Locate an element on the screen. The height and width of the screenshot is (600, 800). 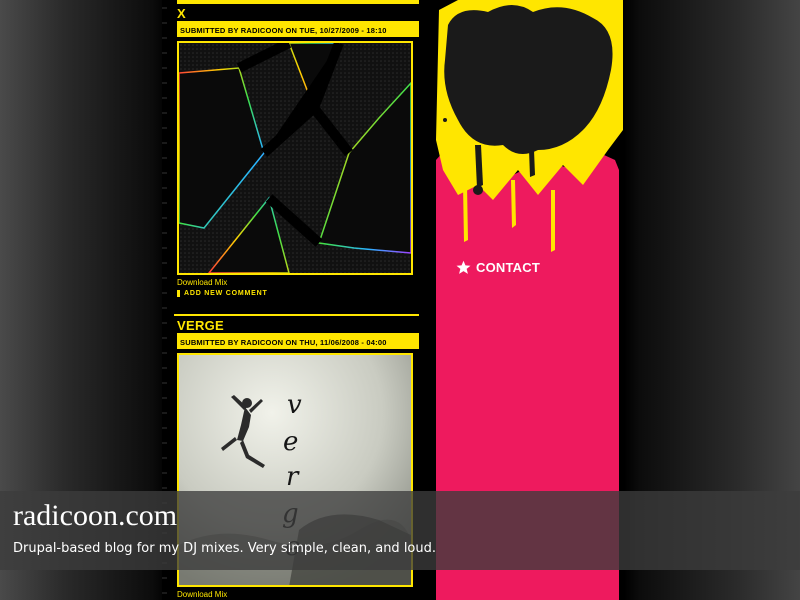
post-title-bar: VERGE is located at coordinates (298, 326).